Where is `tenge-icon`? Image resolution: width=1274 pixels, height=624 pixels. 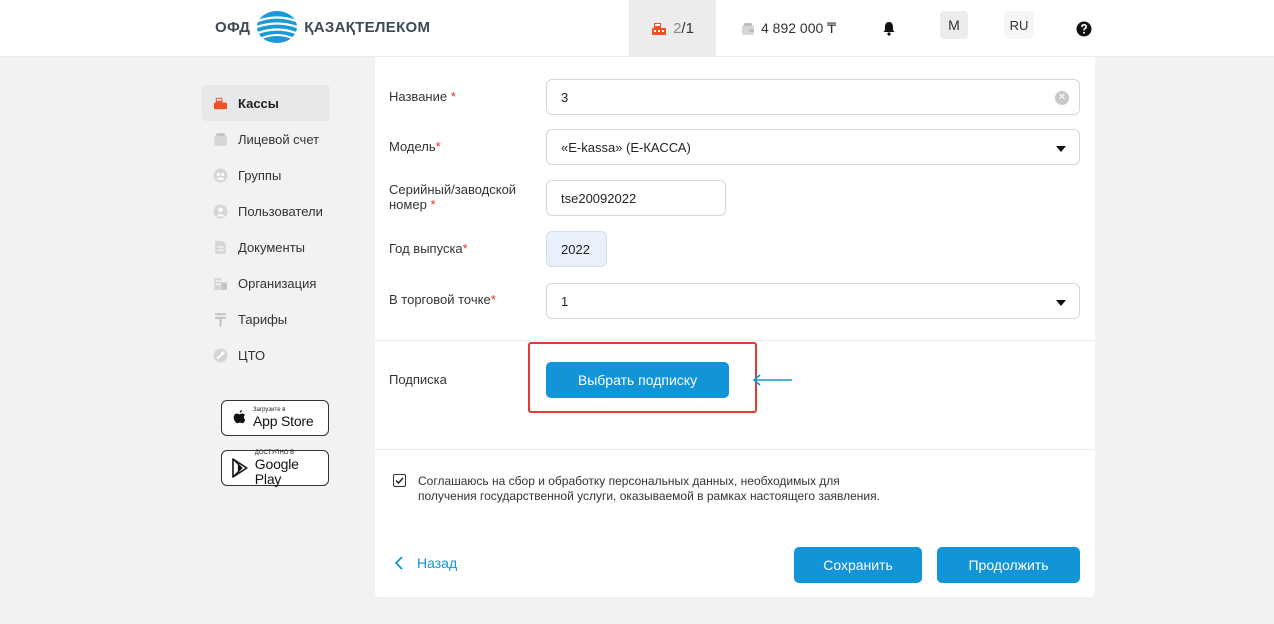
tenge-icon is located at coordinates (220, 319).